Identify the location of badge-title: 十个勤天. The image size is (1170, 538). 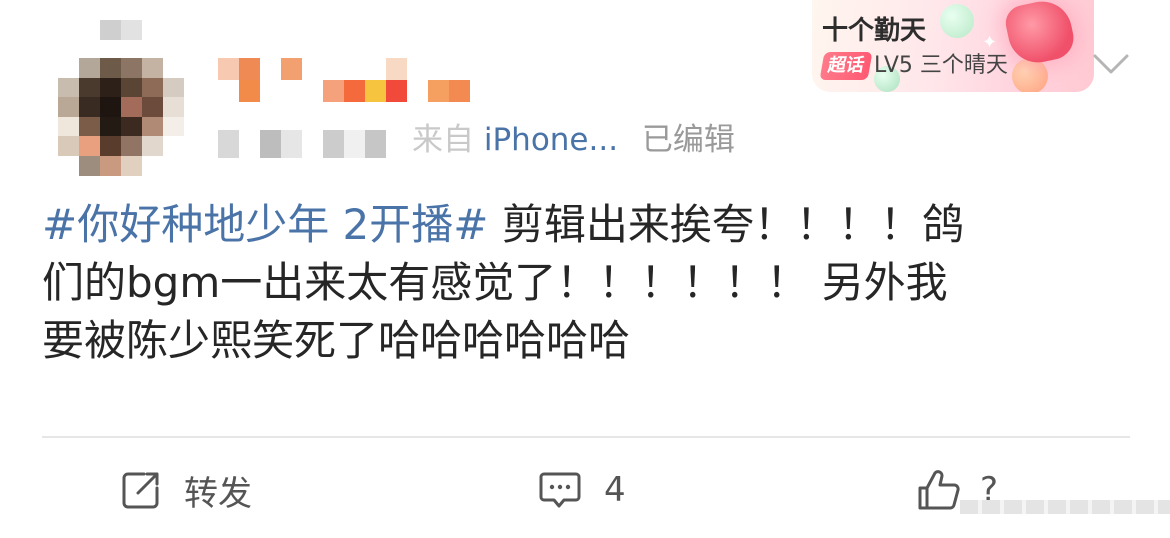
(874, 30).